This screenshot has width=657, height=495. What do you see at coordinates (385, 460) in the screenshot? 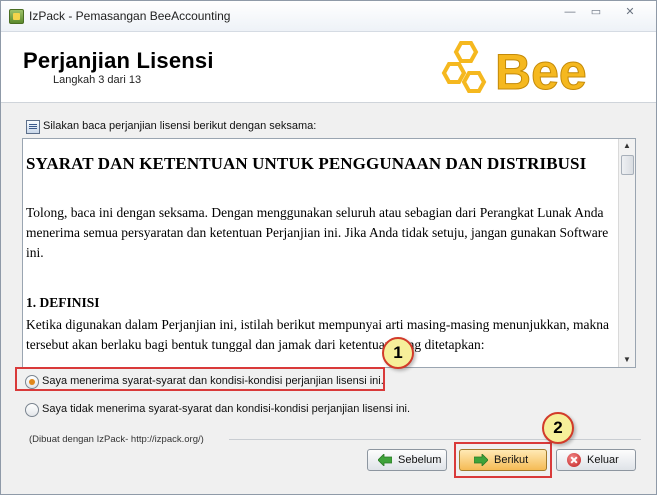
I see `arrow-left-icon` at bounding box center [385, 460].